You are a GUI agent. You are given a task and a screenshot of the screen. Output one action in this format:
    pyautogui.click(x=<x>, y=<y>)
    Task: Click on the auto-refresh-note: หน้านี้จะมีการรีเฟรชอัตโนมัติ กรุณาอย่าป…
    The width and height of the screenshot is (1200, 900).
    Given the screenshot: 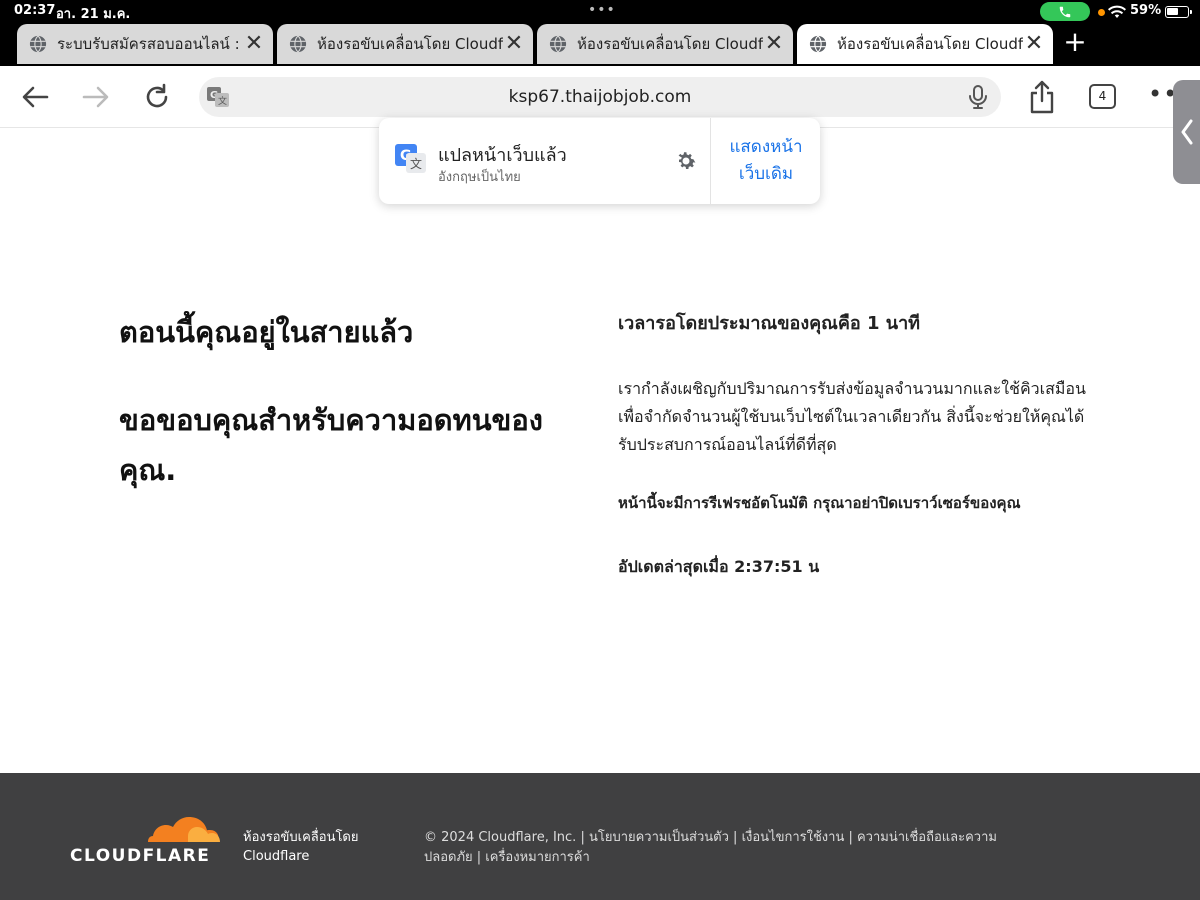 What is the action you would take?
    pyautogui.click(x=819, y=503)
    